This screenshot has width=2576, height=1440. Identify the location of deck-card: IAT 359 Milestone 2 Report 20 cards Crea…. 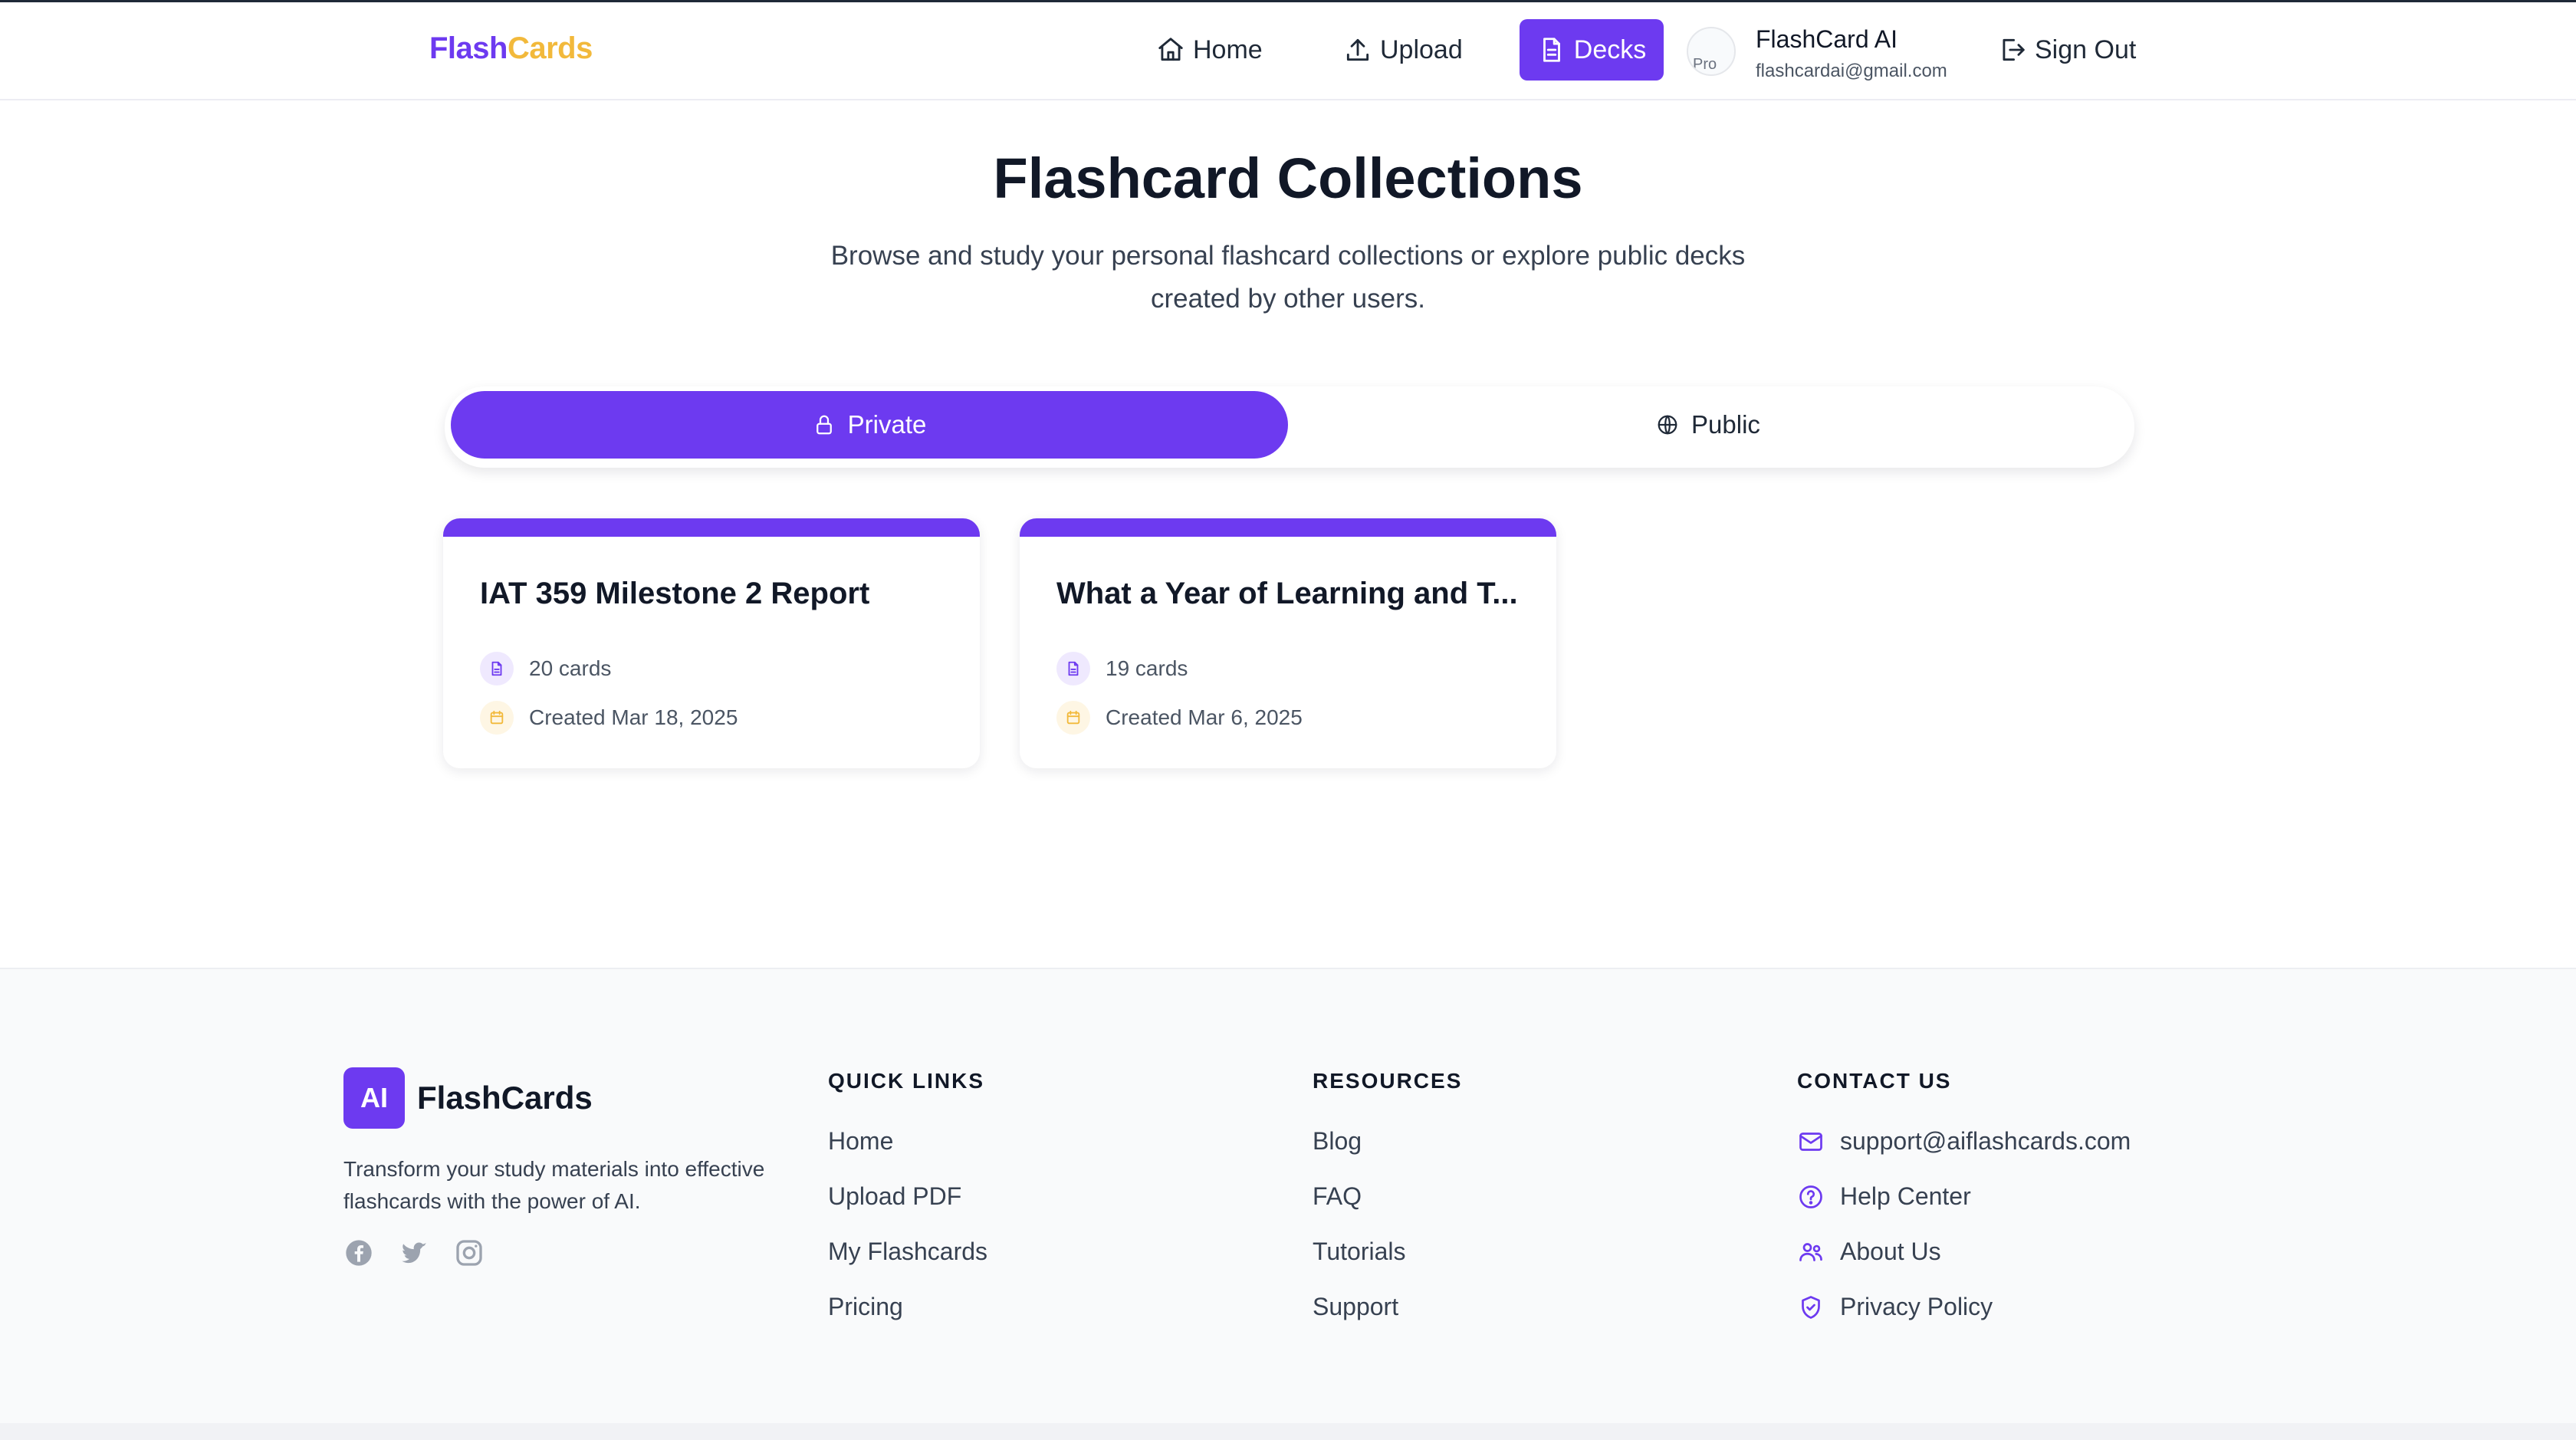
(712, 643).